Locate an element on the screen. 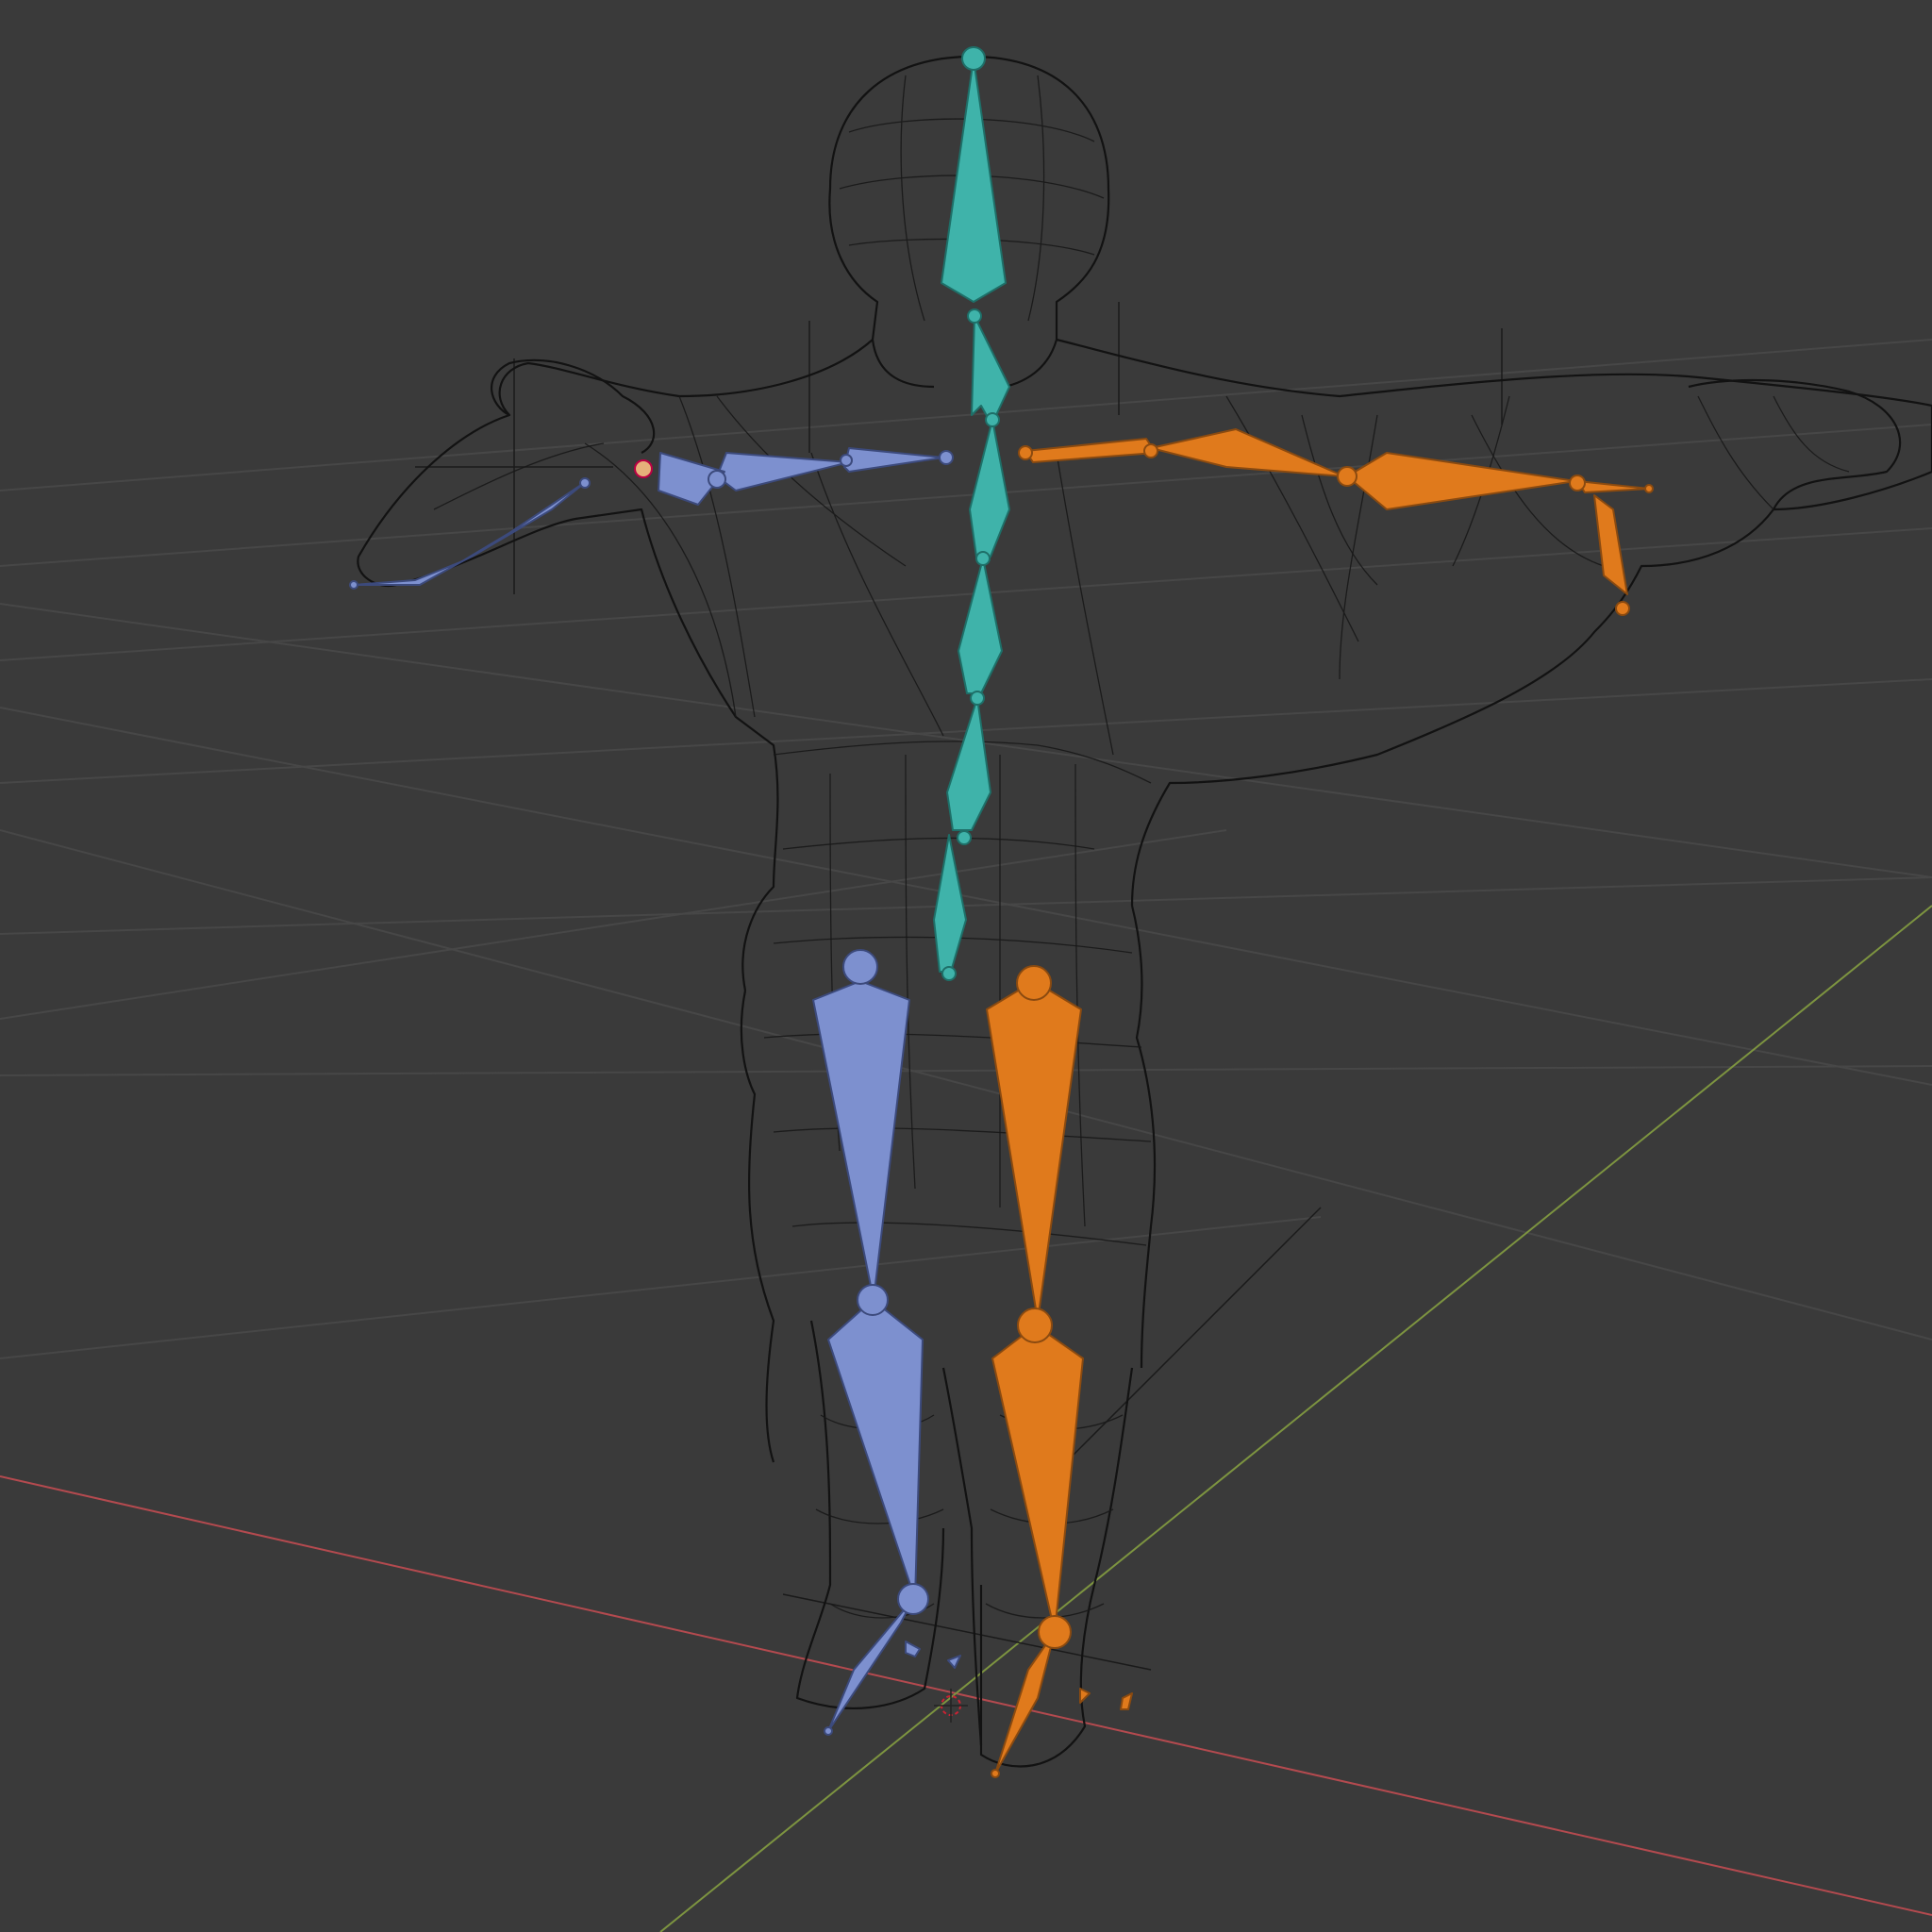  joint-pelvis is located at coordinates (949, 974).